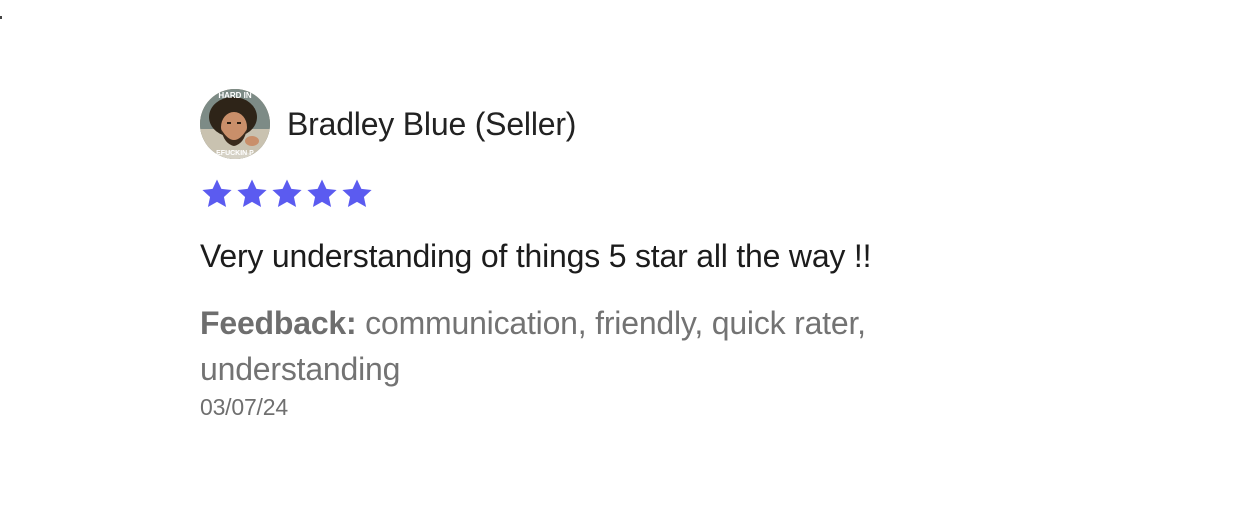 This screenshot has height=507, width=1240. What do you see at coordinates (431, 124) in the screenshot?
I see `reviewer-name: Bradley Blue (Seller)` at bounding box center [431, 124].